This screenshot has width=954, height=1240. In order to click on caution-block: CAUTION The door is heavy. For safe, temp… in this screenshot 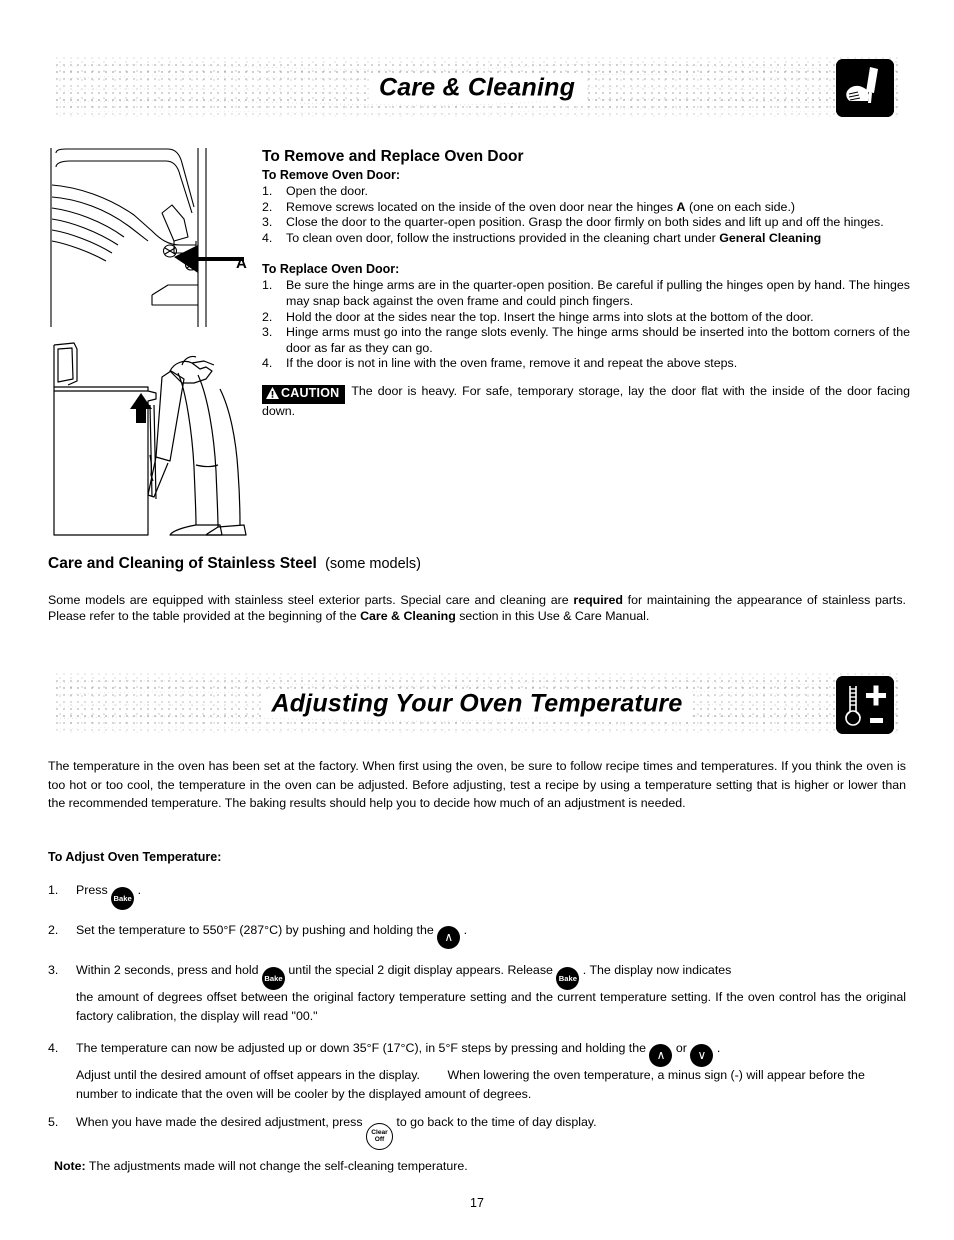, I will do `click(586, 402)`.